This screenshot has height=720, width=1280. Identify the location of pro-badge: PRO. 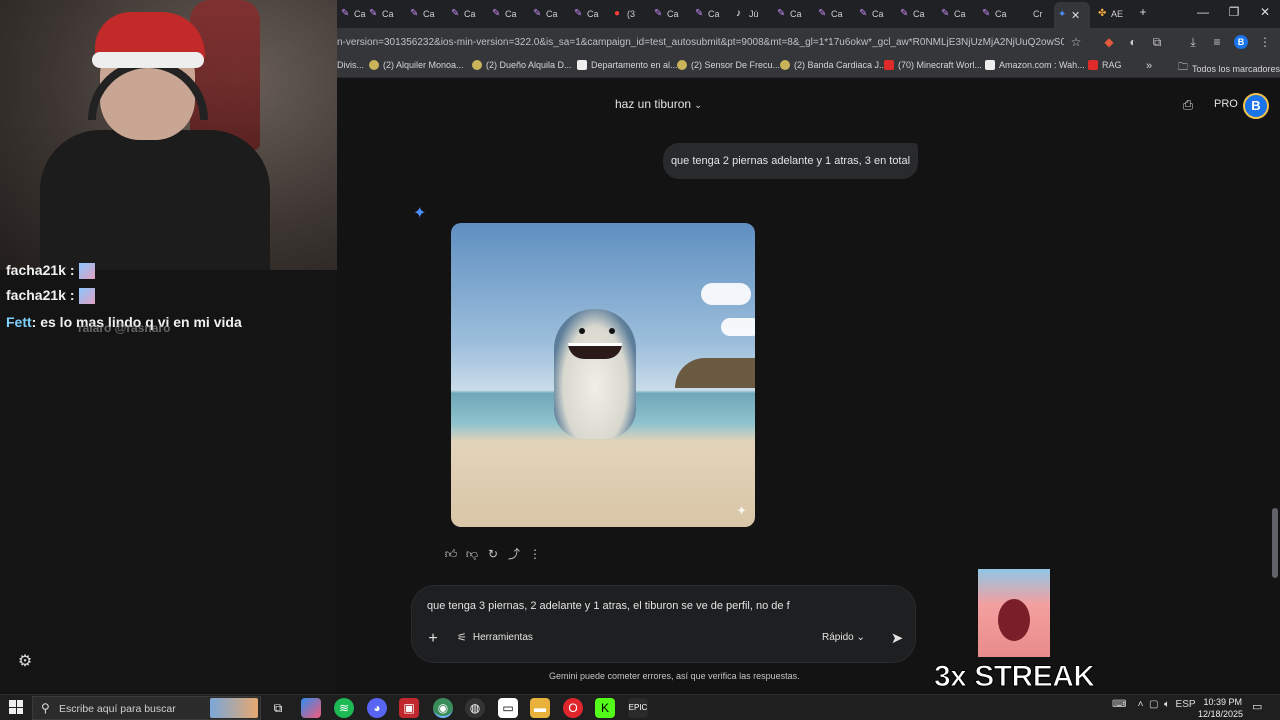
(1226, 104).